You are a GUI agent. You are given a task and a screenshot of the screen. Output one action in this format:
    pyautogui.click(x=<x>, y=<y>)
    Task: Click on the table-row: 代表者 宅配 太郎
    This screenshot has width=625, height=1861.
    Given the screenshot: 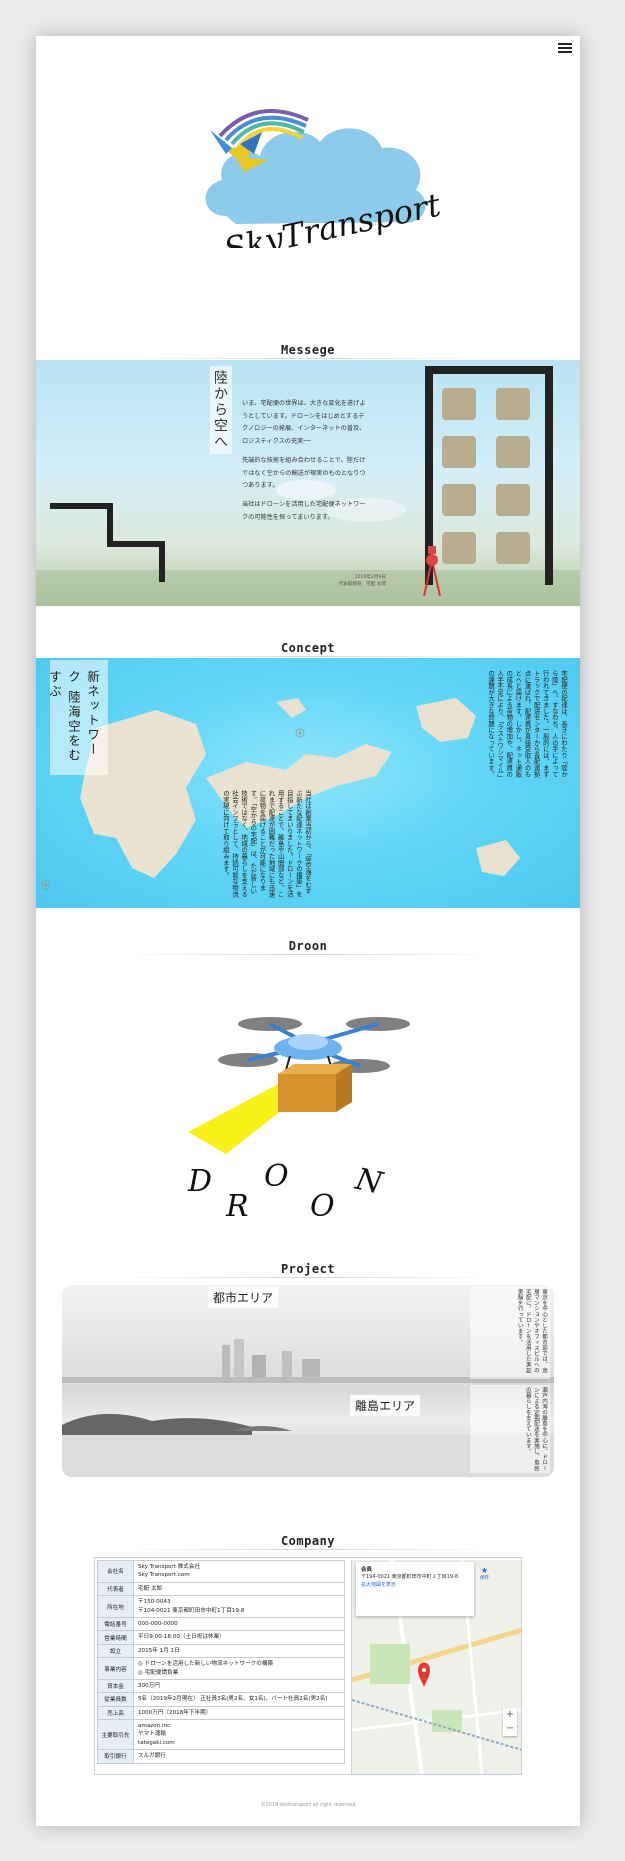 What is the action you would take?
    pyautogui.click(x=221, y=1589)
    